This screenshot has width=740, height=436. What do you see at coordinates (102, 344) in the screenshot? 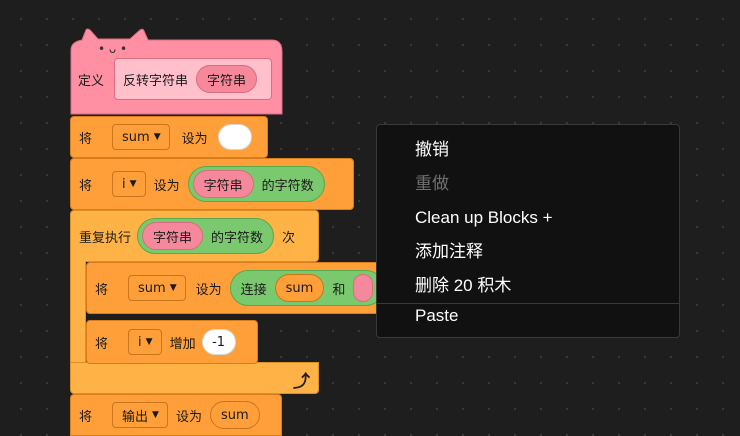
I see `change-verb: 将` at bounding box center [102, 344].